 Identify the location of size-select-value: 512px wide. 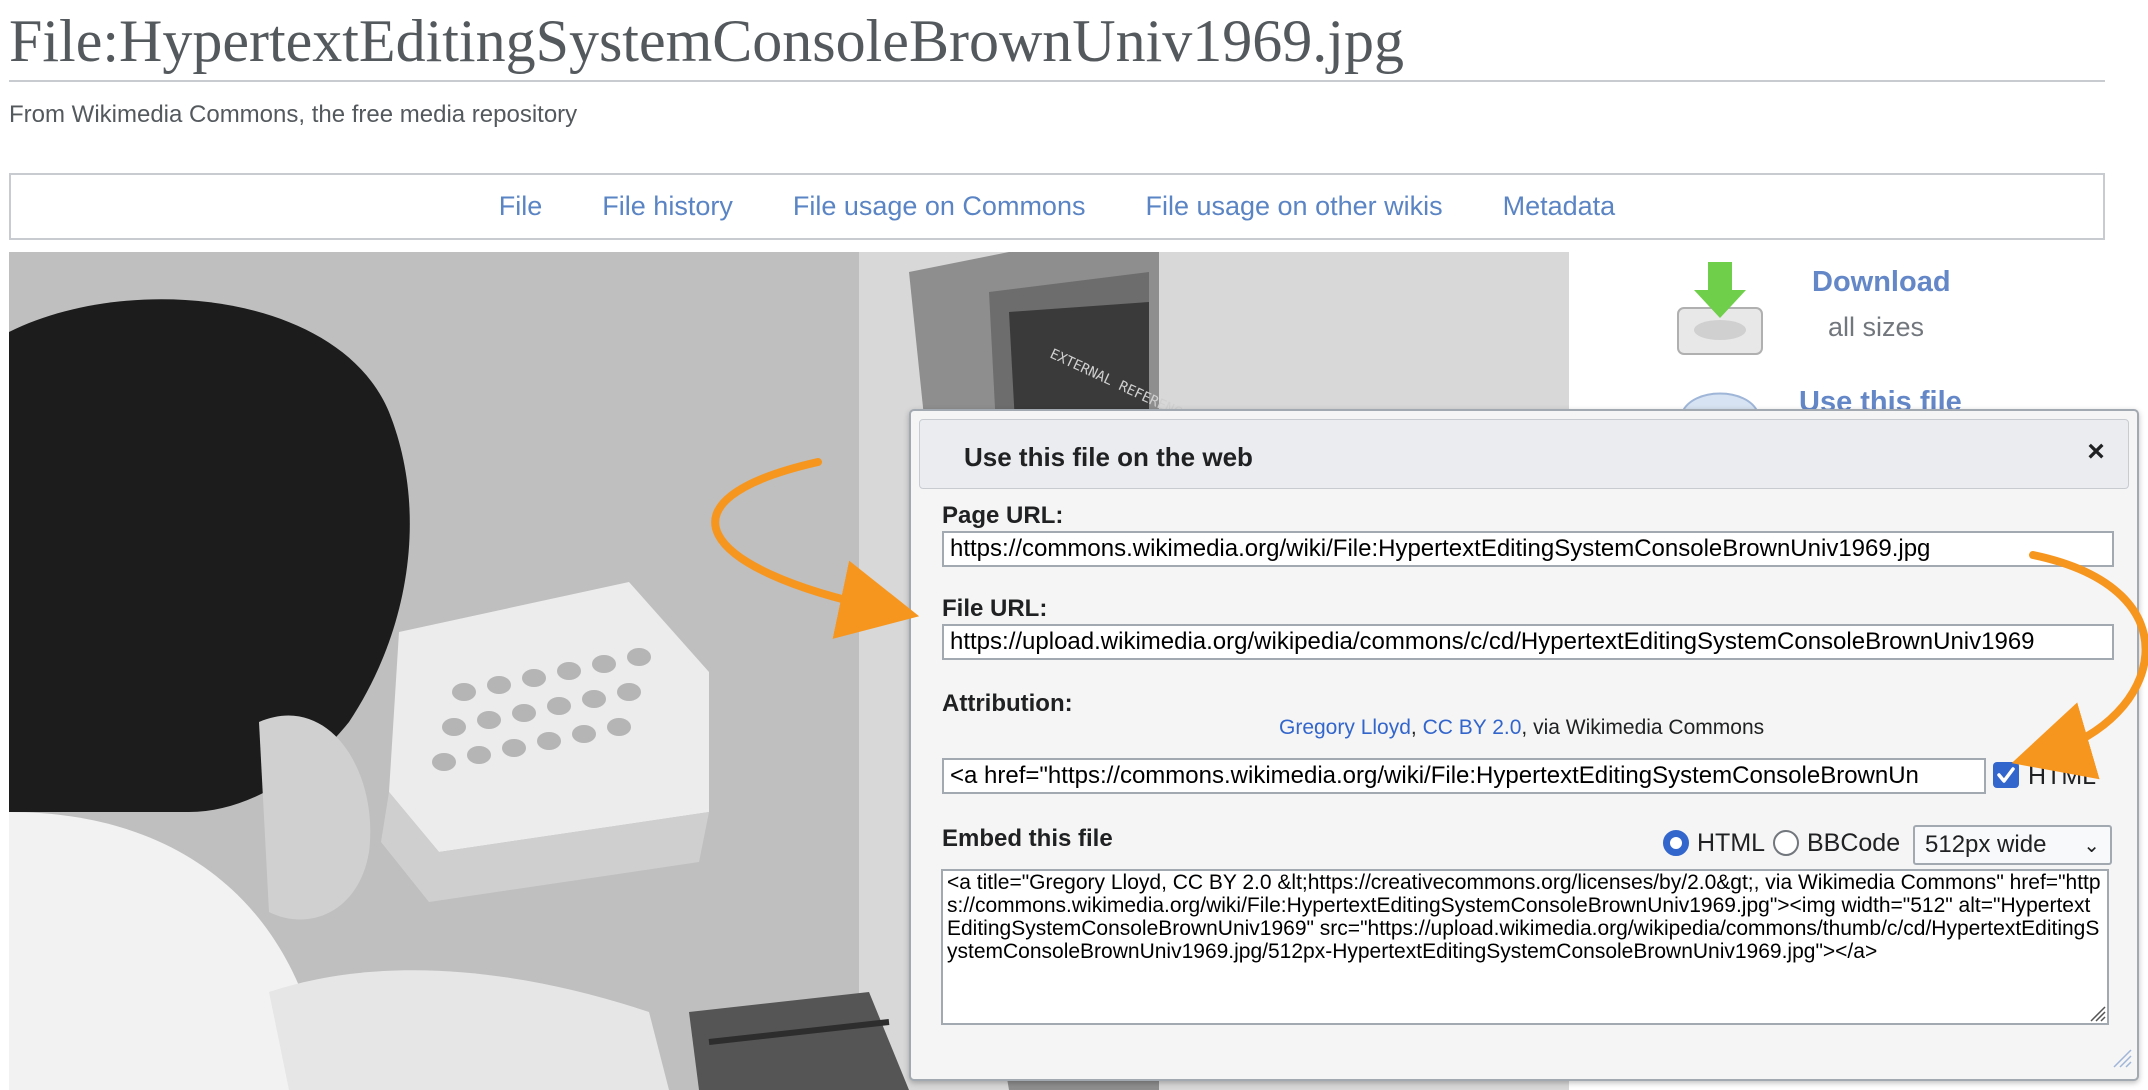
(1986, 844).